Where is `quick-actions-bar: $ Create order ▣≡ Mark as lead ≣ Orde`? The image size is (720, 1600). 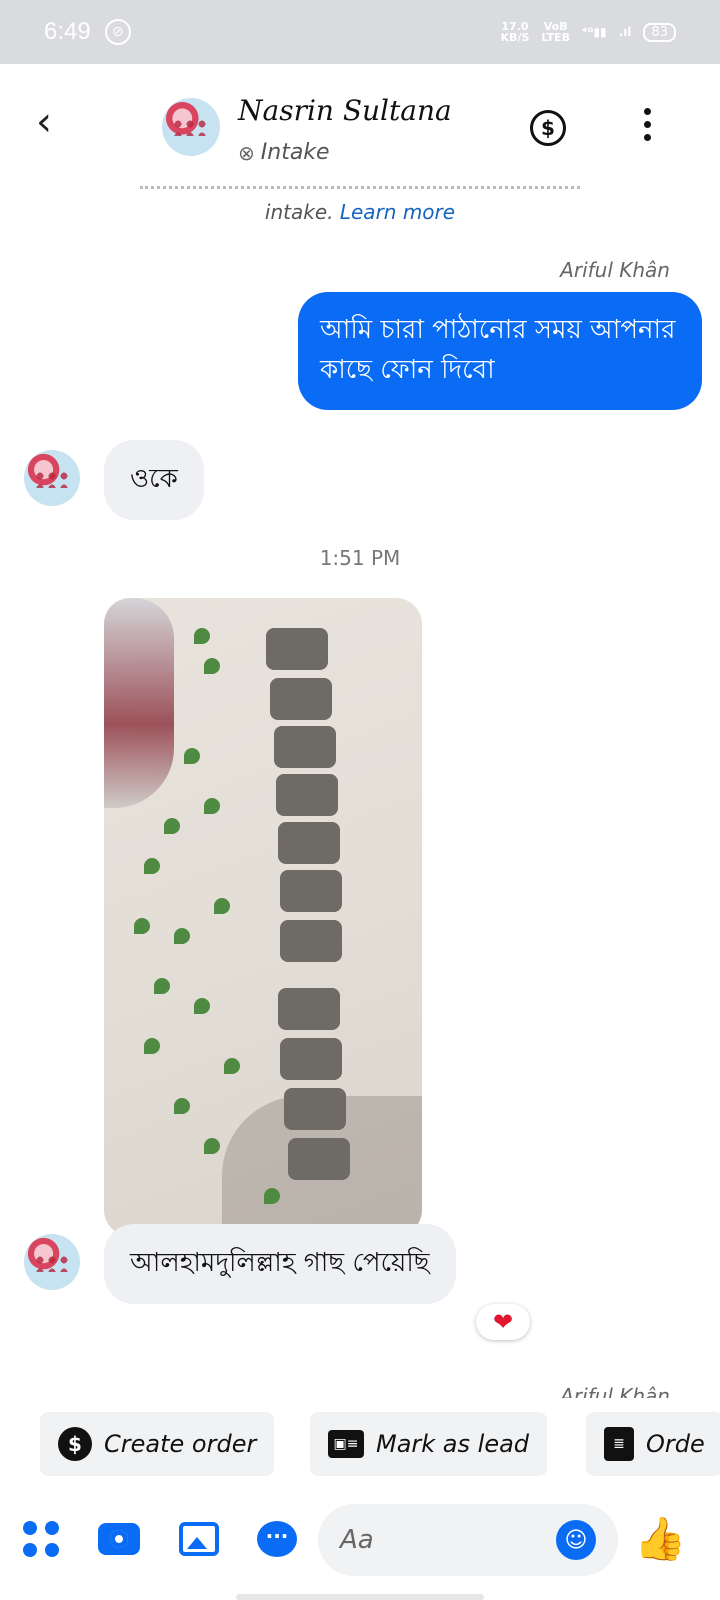
quick-actions-bar: $ Create order ▣≡ Mark as lead ≣ Orde is located at coordinates (360, 1444).